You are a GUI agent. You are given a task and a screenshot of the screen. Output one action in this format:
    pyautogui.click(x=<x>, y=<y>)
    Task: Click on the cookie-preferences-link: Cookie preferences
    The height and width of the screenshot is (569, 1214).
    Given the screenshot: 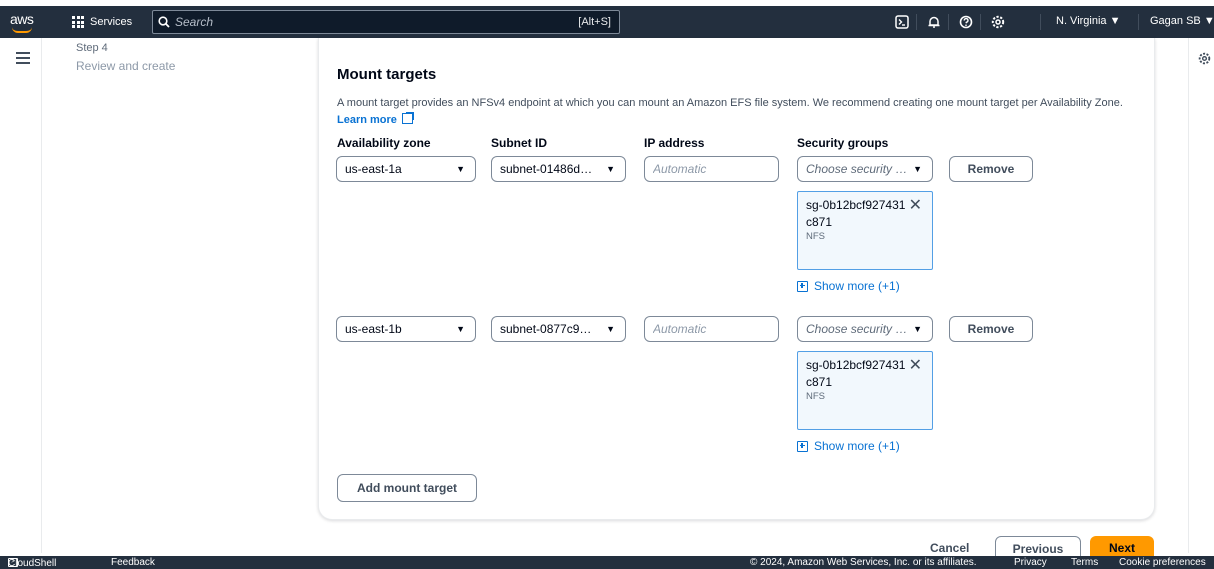 What is the action you would take?
    pyautogui.click(x=1162, y=562)
    